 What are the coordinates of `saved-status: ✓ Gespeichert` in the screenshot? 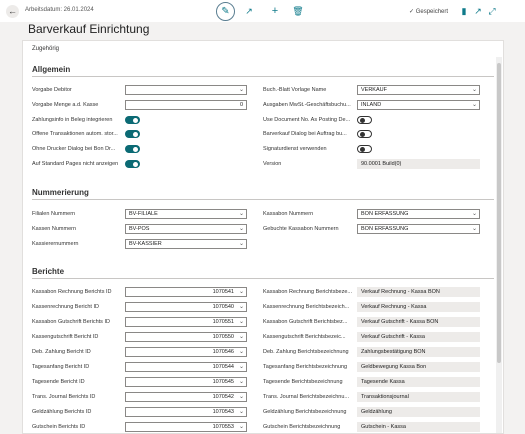 It's located at (428, 11).